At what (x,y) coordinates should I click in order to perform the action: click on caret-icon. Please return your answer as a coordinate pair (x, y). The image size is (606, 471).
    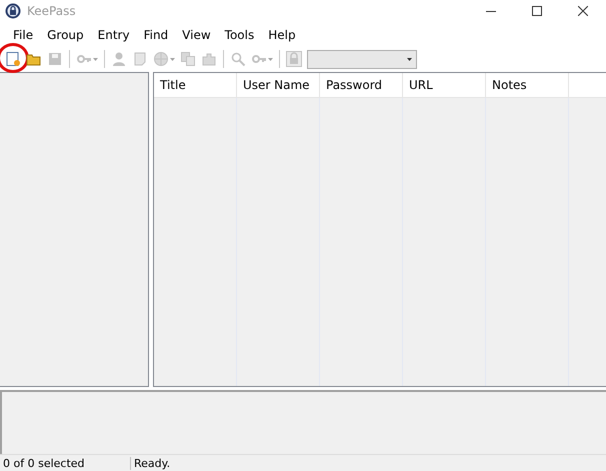
    Looking at the image, I should click on (409, 59).